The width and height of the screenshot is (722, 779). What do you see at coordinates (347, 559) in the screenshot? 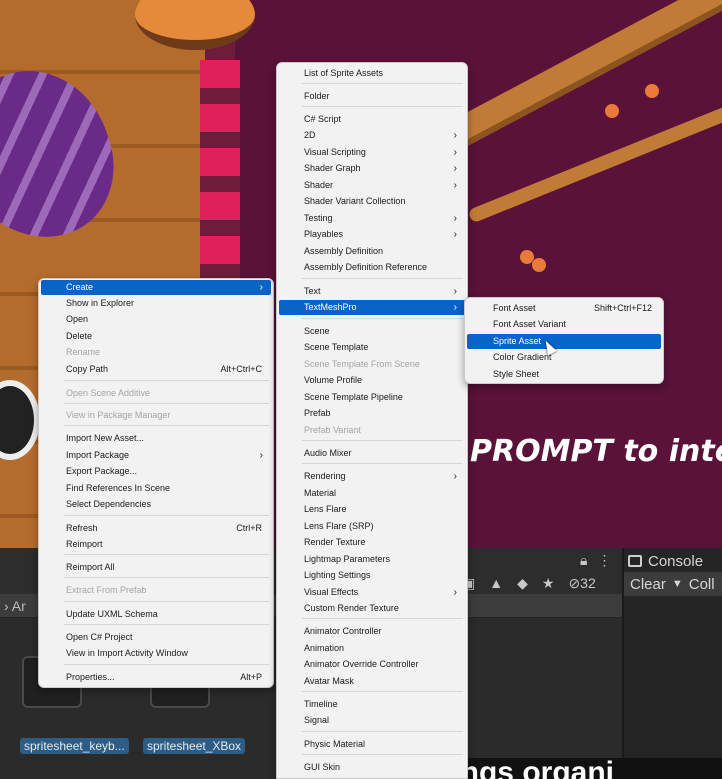
I see `menu-item-label: Lightmap Parameters` at bounding box center [347, 559].